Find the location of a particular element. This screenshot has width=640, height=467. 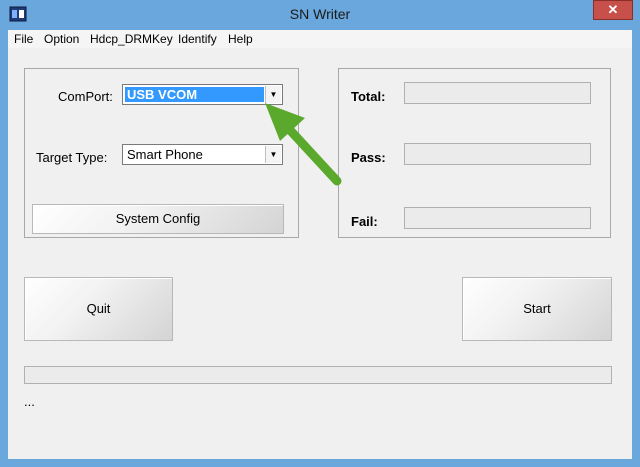

comport-value: USB VCOM is located at coordinates (194, 94).